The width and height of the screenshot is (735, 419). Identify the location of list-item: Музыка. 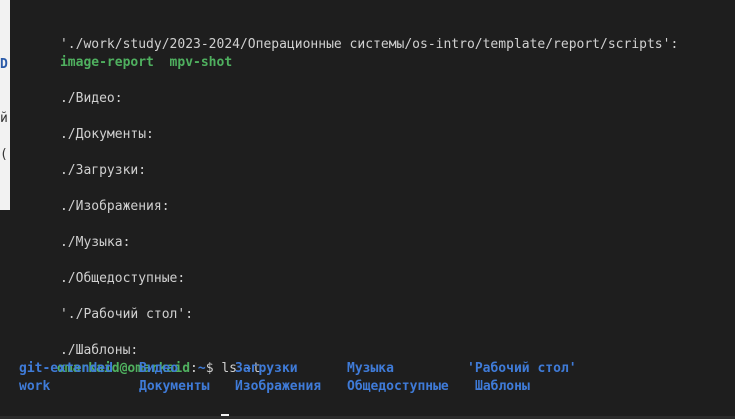
(370, 368).